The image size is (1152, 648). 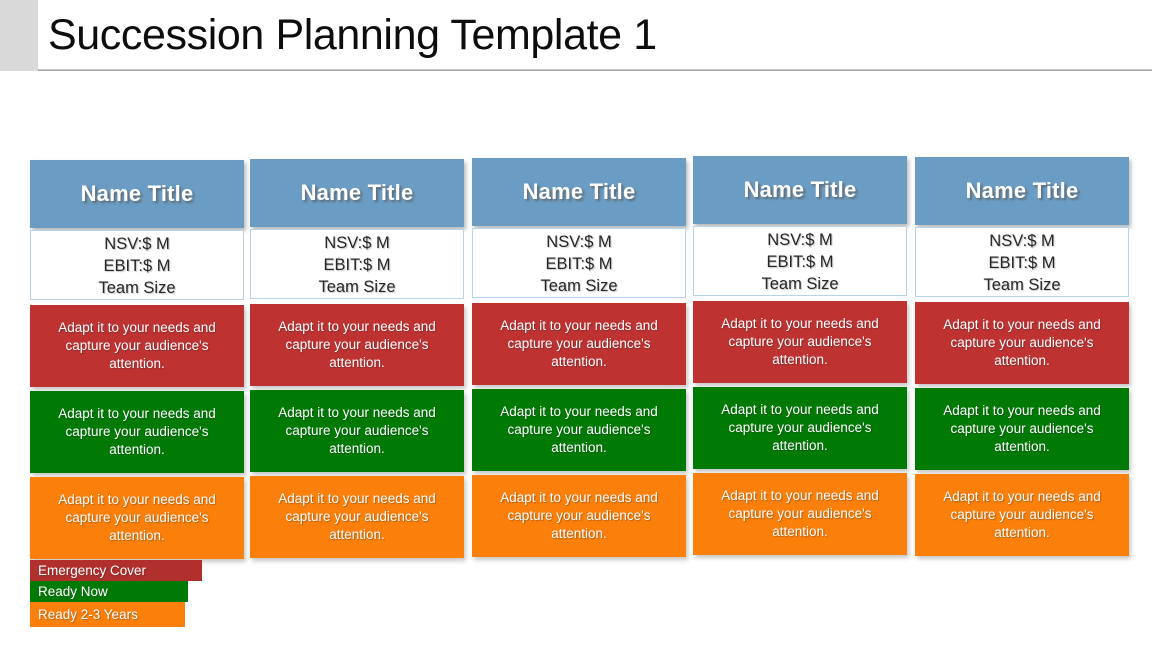 I want to click on legend-item-ready-2-3-years: Ready 2-3 Years, so click(x=107, y=614).